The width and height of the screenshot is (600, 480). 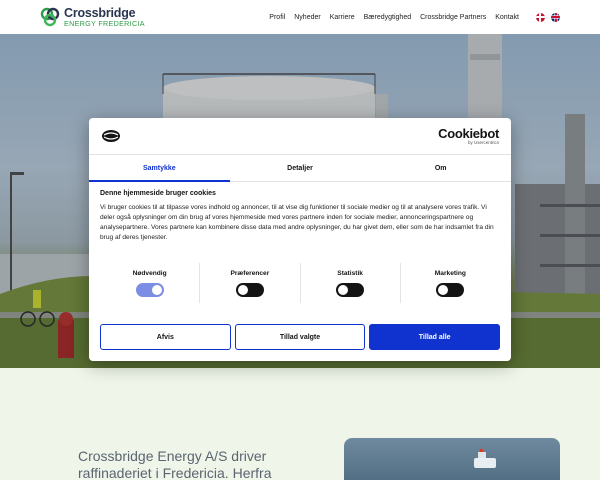 I want to click on cookie-buttons: Afvis Tillad valgte Tillad alle, so click(x=300, y=337).